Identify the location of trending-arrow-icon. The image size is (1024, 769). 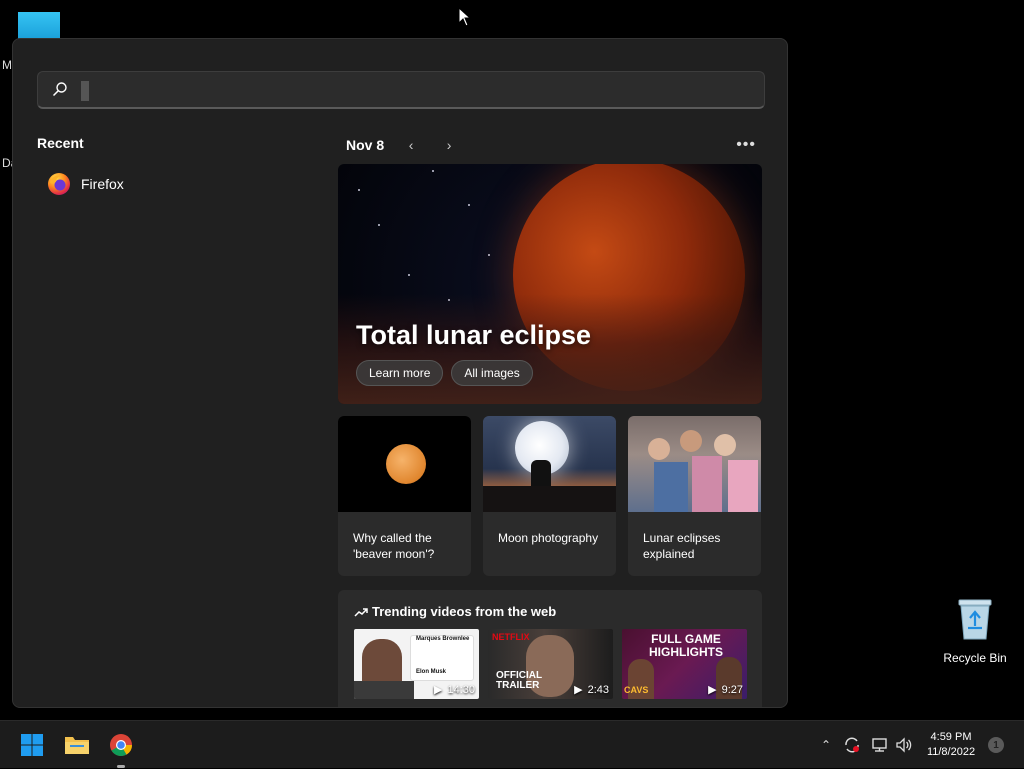
(361, 612).